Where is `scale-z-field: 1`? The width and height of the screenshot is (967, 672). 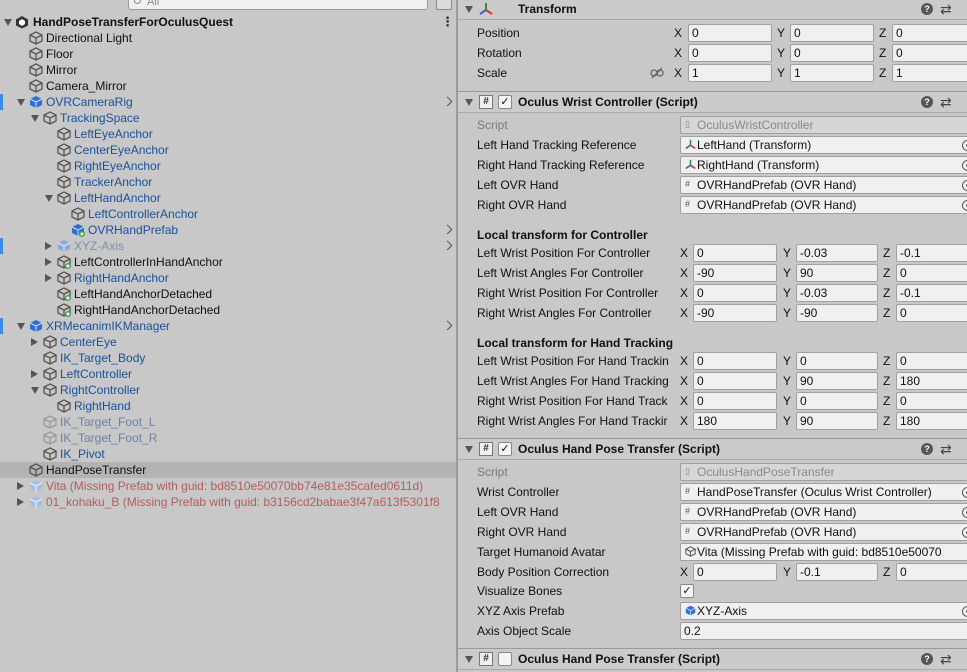
scale-z-field: 1 is located at coordinates (929, 73).